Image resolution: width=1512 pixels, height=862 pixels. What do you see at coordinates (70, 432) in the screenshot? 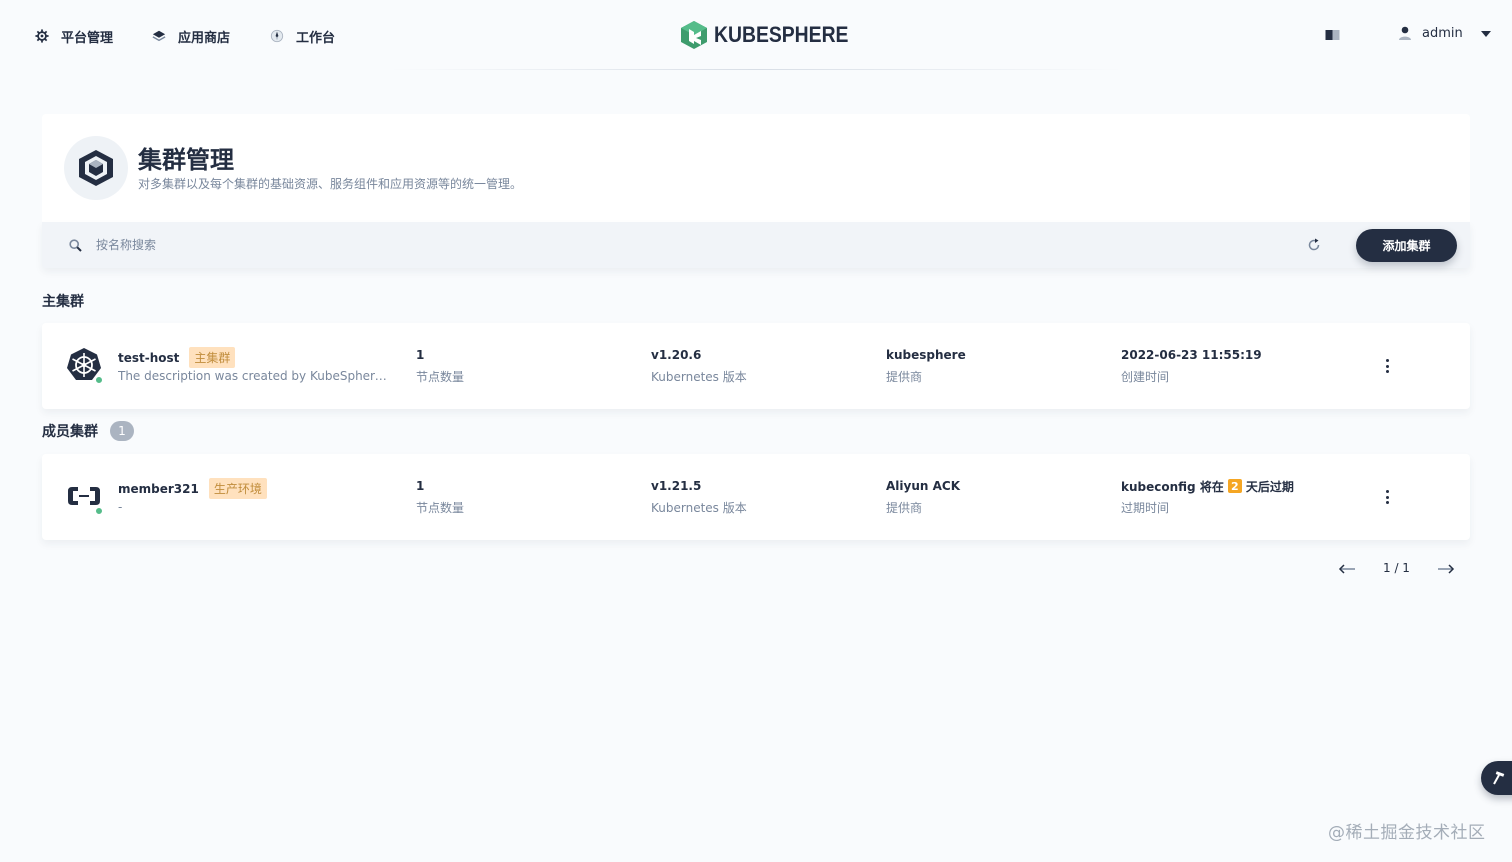
I see `member-section-label: 成员集群` at bounding box center [70, 432].